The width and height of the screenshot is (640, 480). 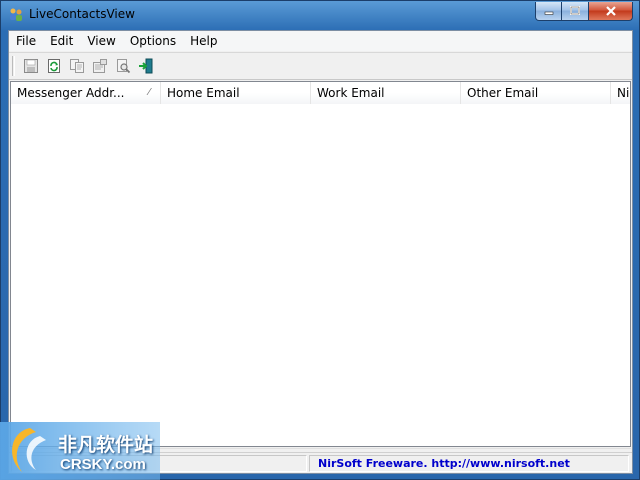 What do you see at coordinates (13, 66) in the screenshot?
I see `toolbar-grip` at bounding box center [13, 66].